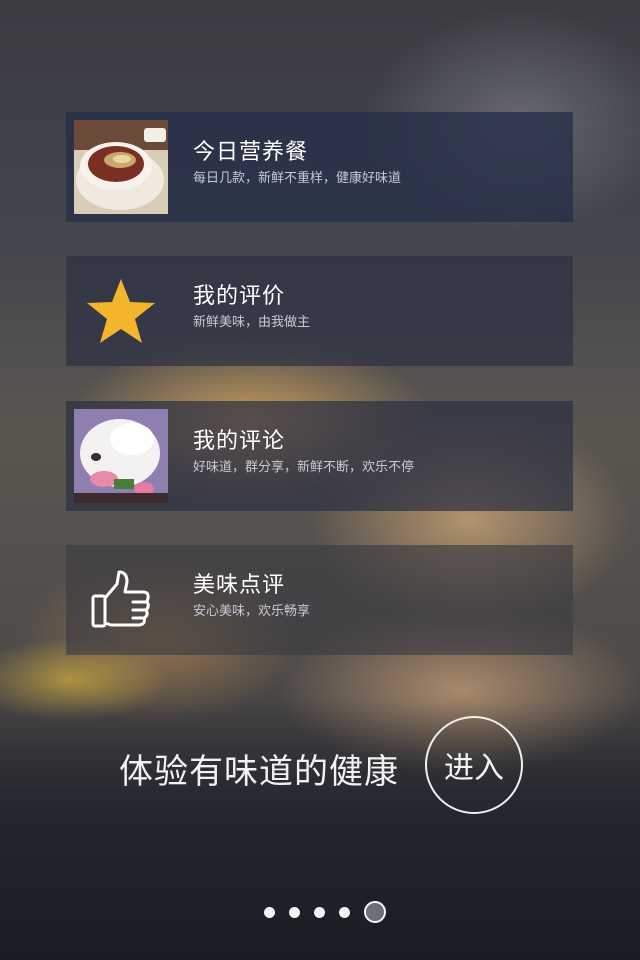  I want to click on card-title: 我的评价, so click(239, 296).